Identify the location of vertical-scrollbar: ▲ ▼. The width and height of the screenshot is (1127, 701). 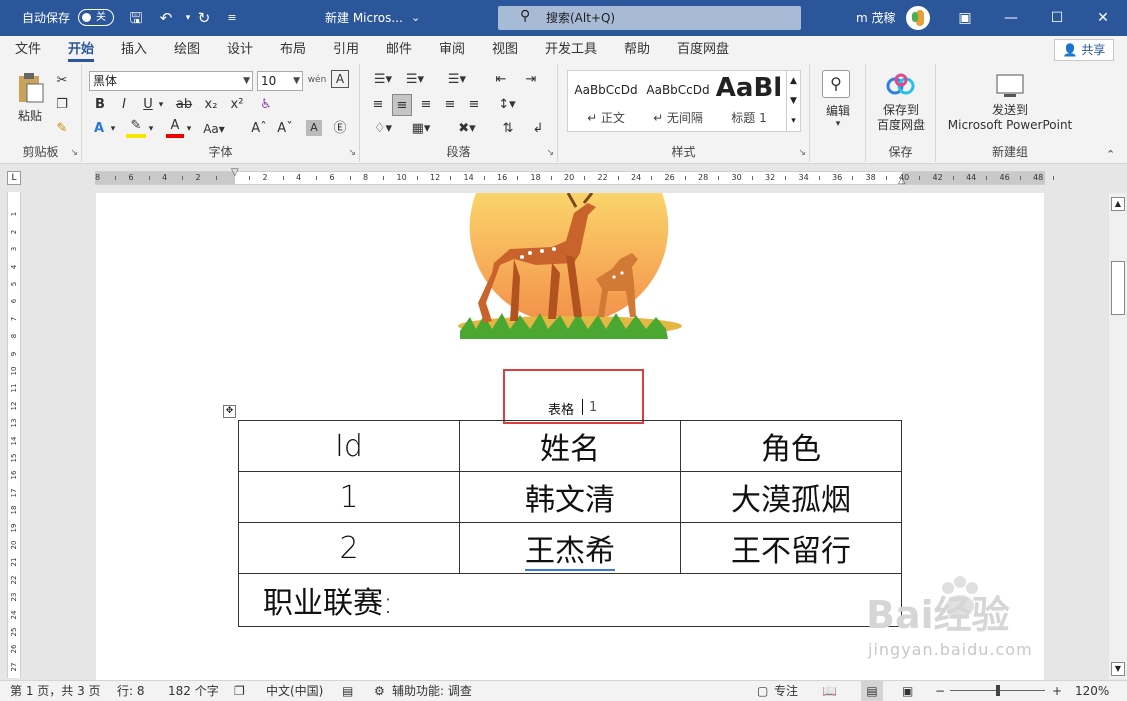
(1118, 436).